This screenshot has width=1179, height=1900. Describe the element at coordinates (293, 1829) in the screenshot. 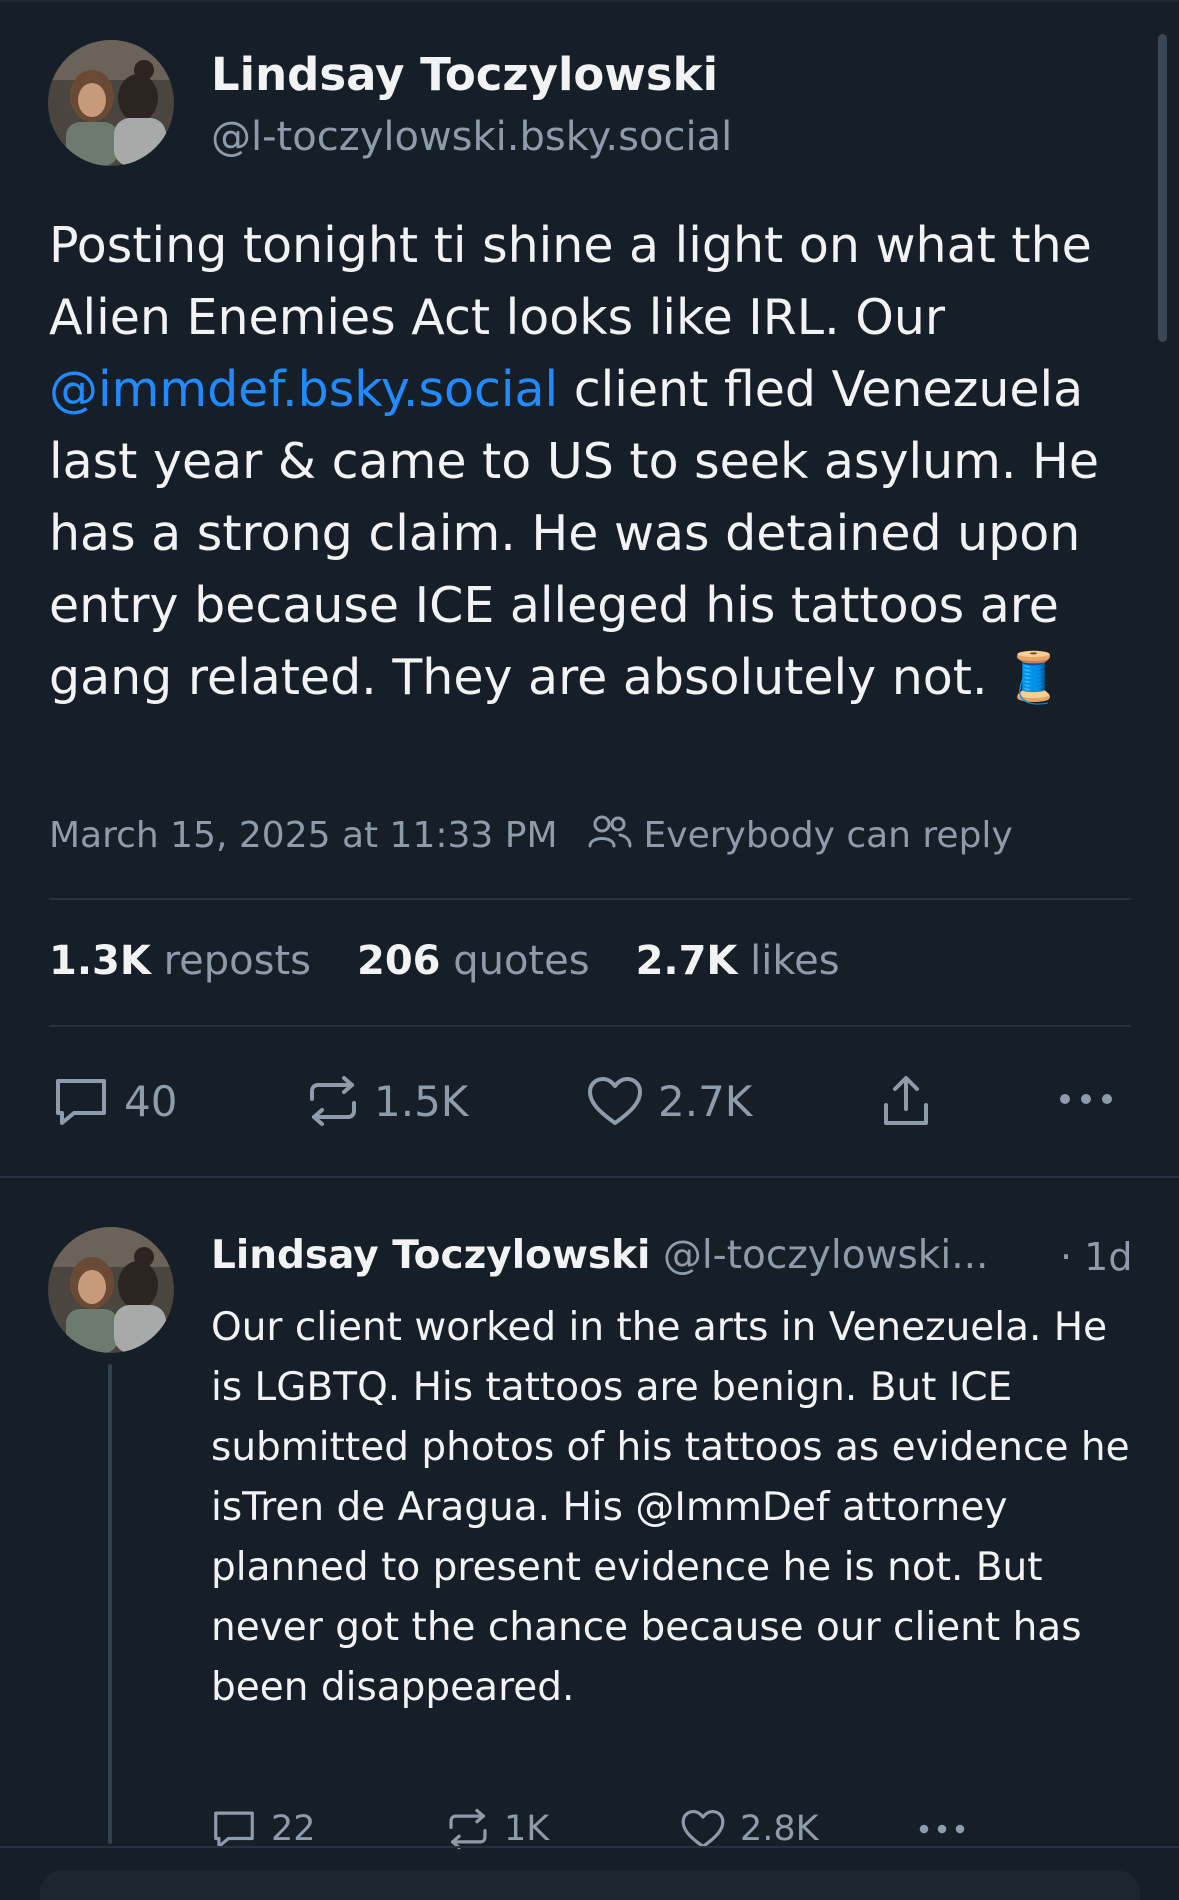

I see `reply-reply-count: 22` at that location.